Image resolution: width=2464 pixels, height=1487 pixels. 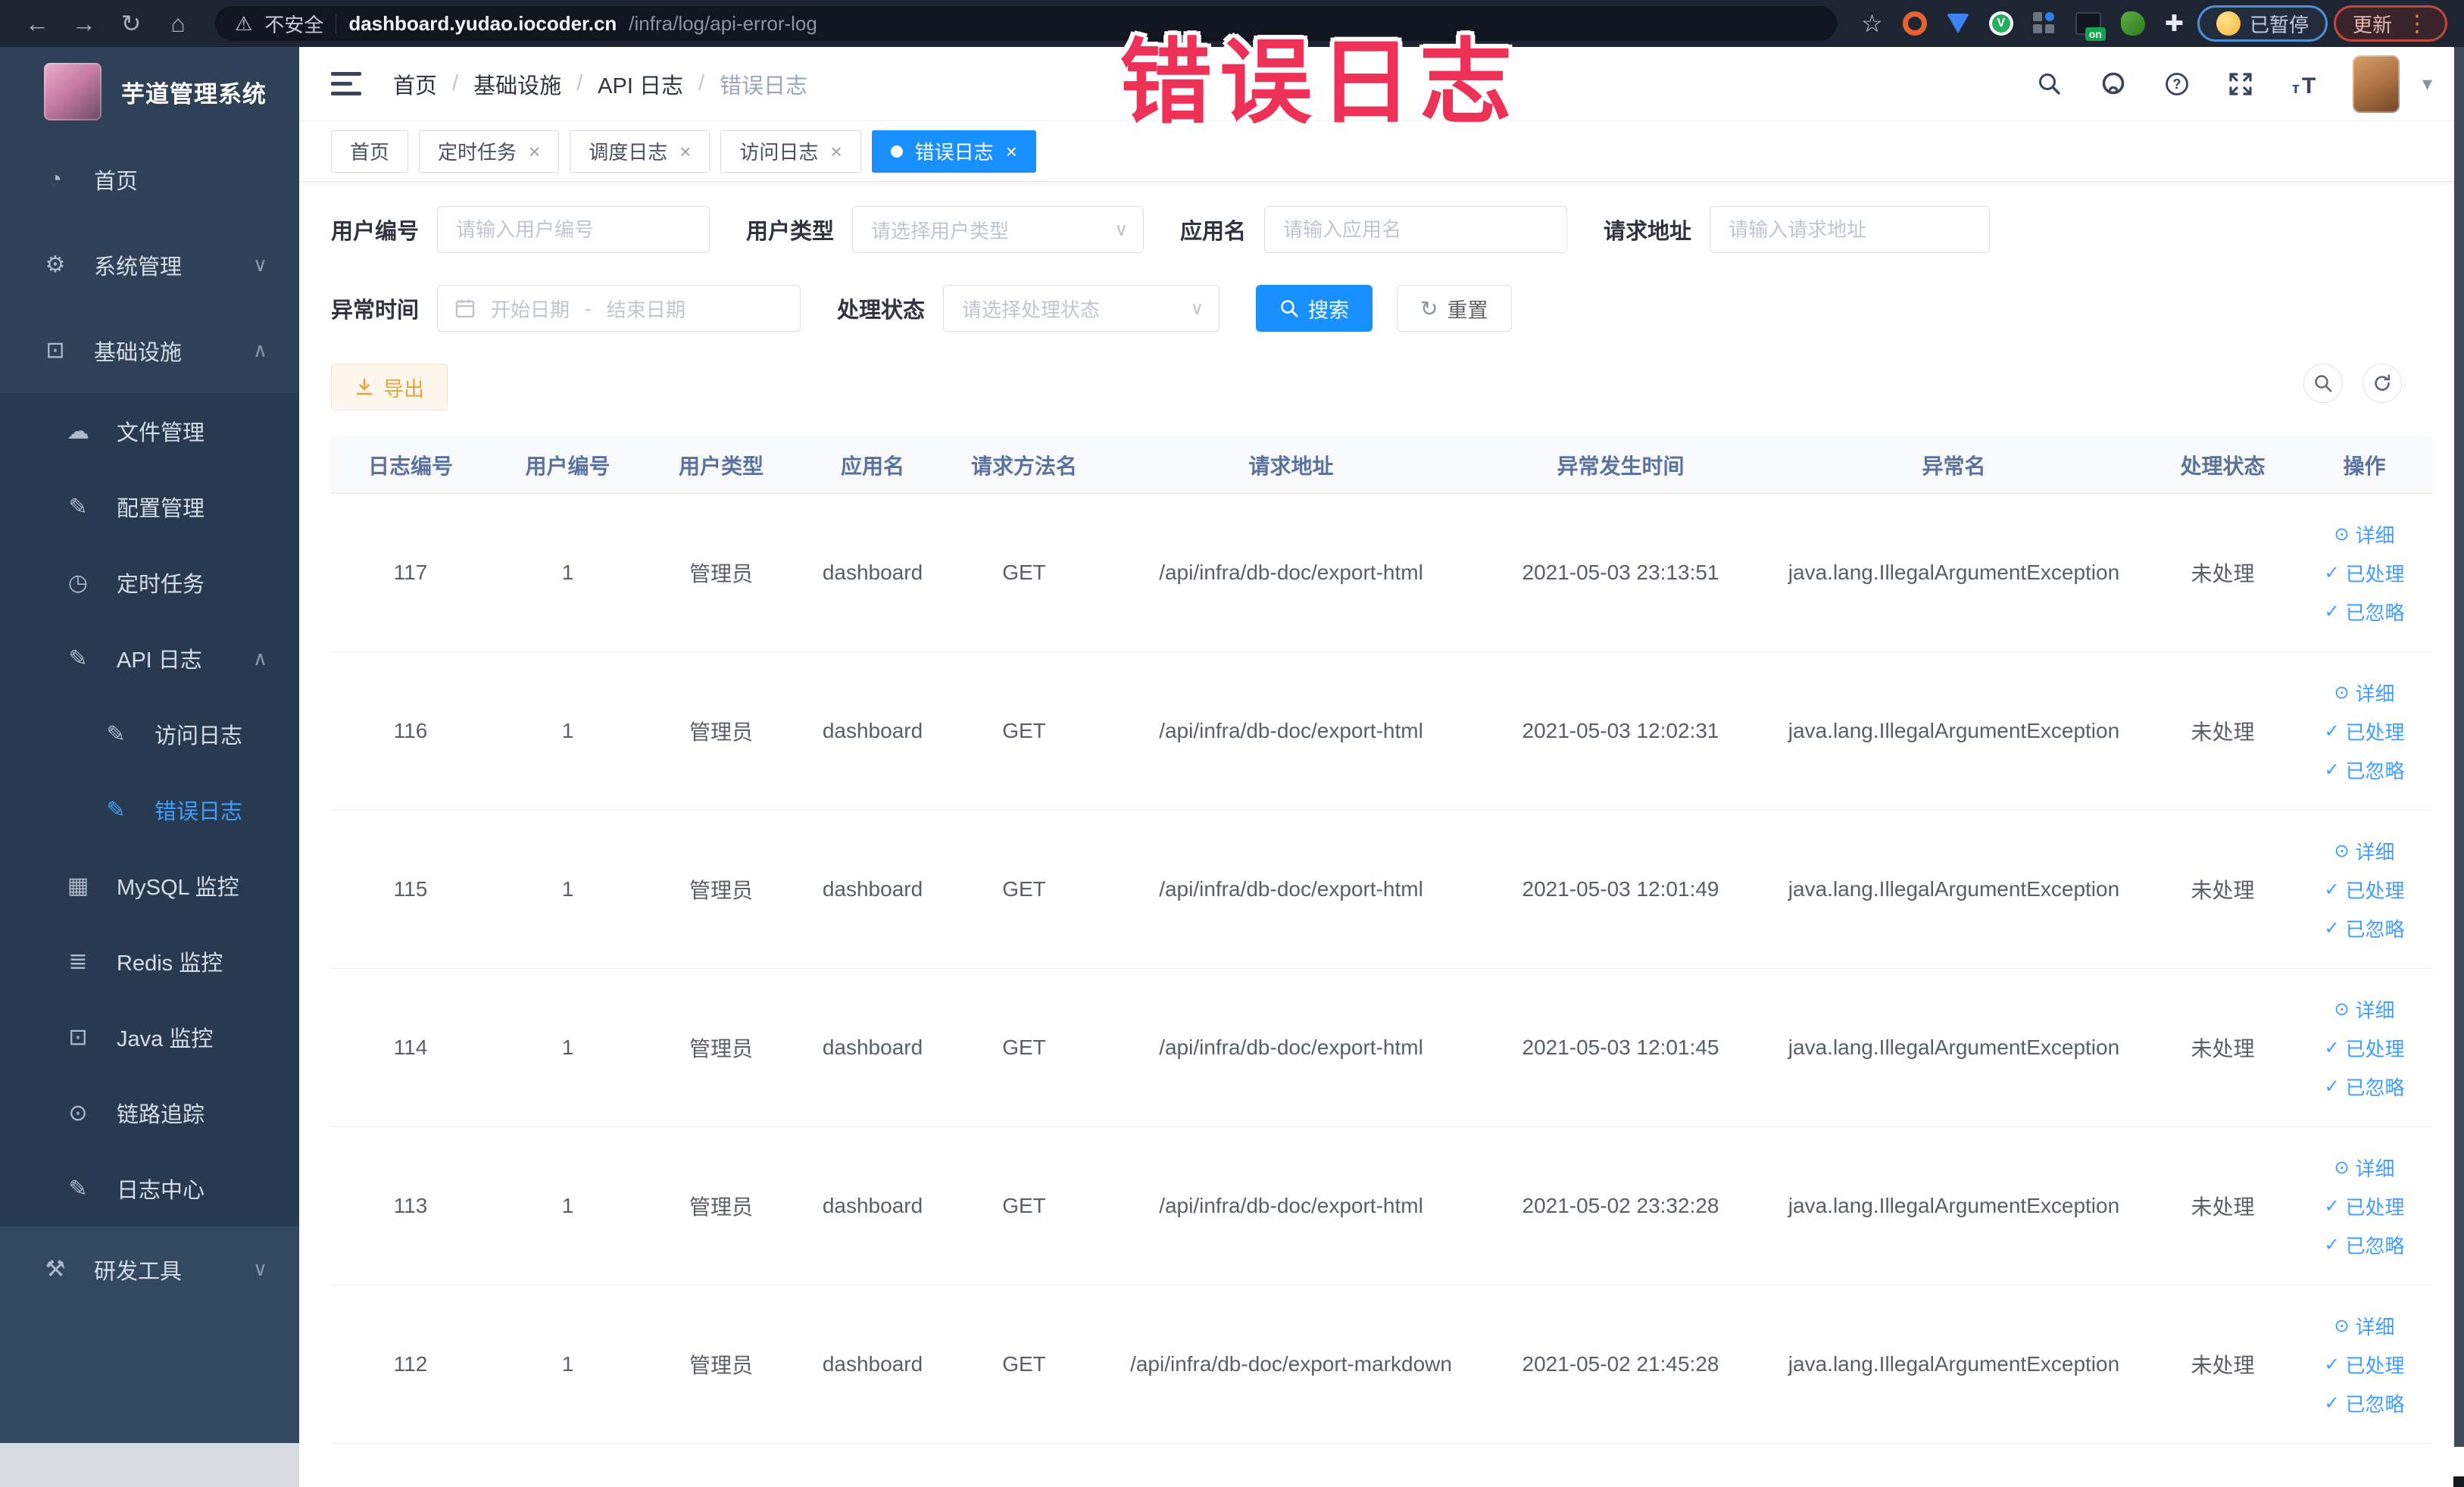 I want to click on extensions-puzzle-icon: ✚, so click(x=2174, y=24).